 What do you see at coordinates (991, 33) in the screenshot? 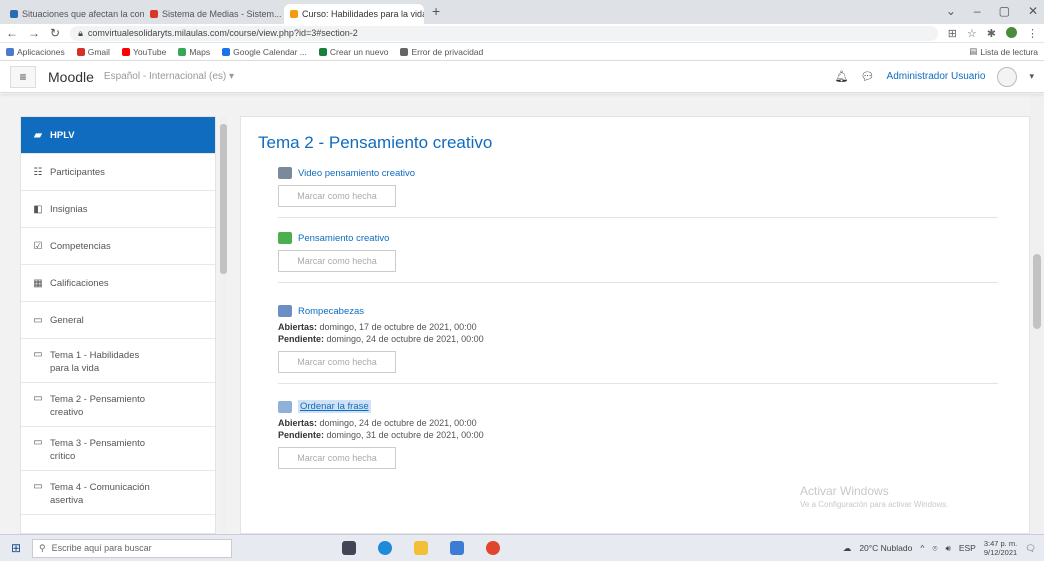
I see `extensions-icon: ✱` at bounding box center [991, 33].